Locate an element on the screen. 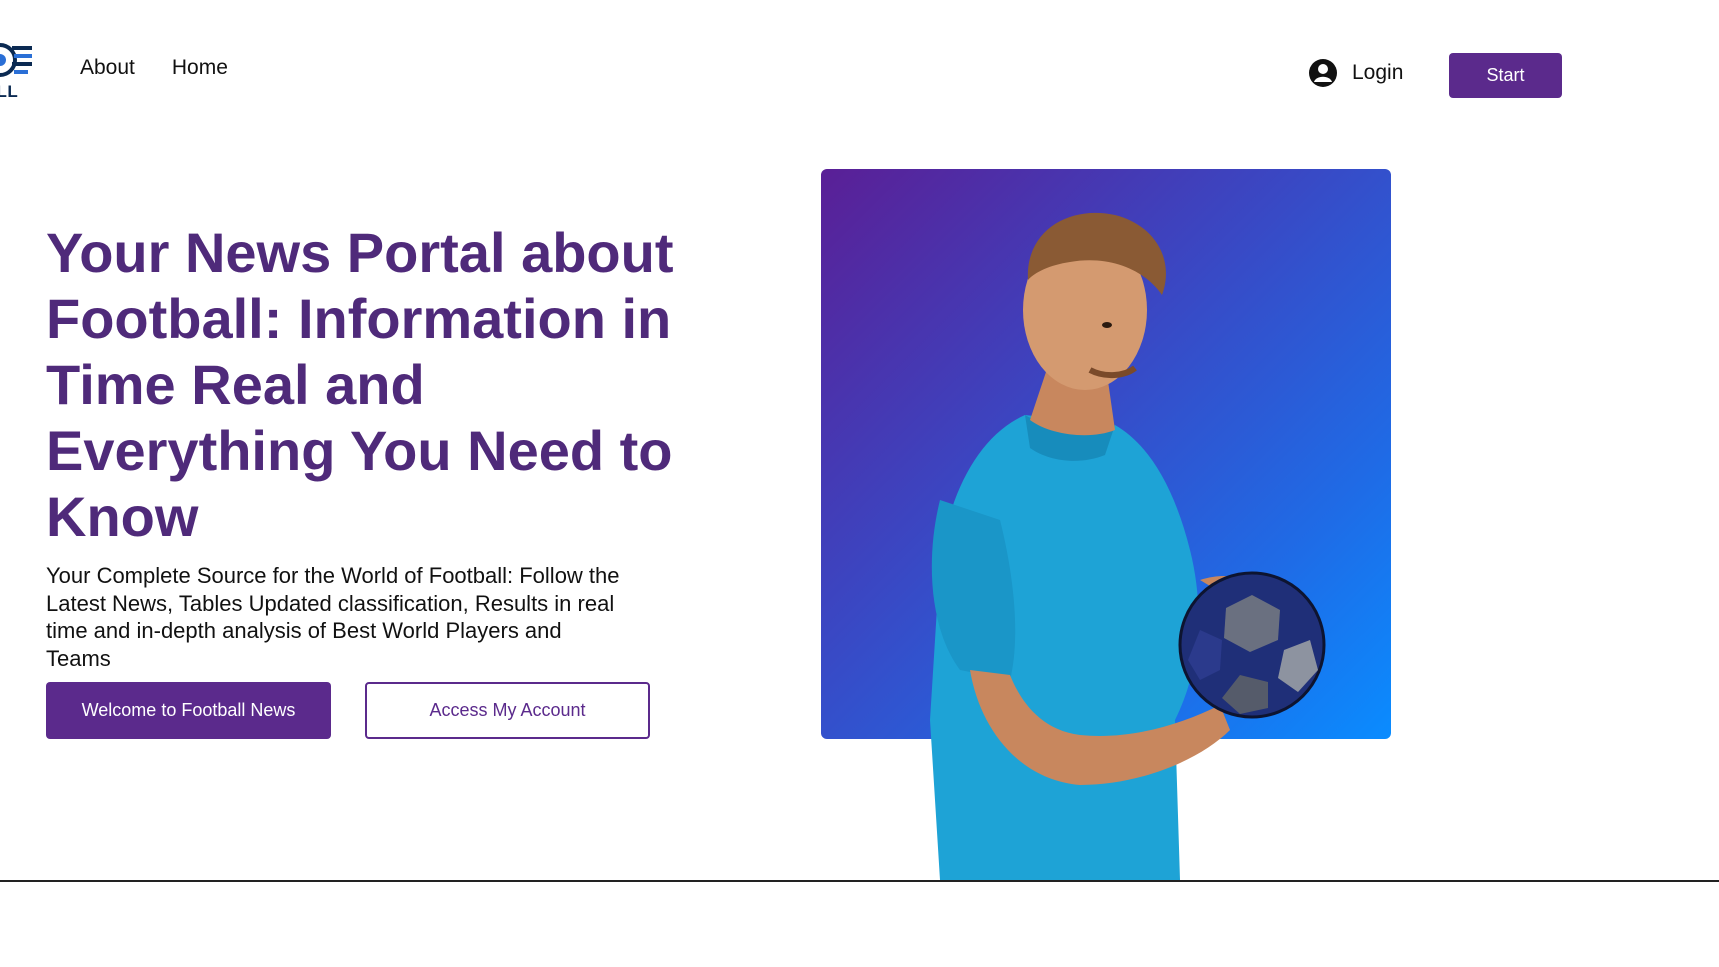 The width and height of the screenshot is (1719, 967). main-nav: About Home is located at coordinates (154, 68).